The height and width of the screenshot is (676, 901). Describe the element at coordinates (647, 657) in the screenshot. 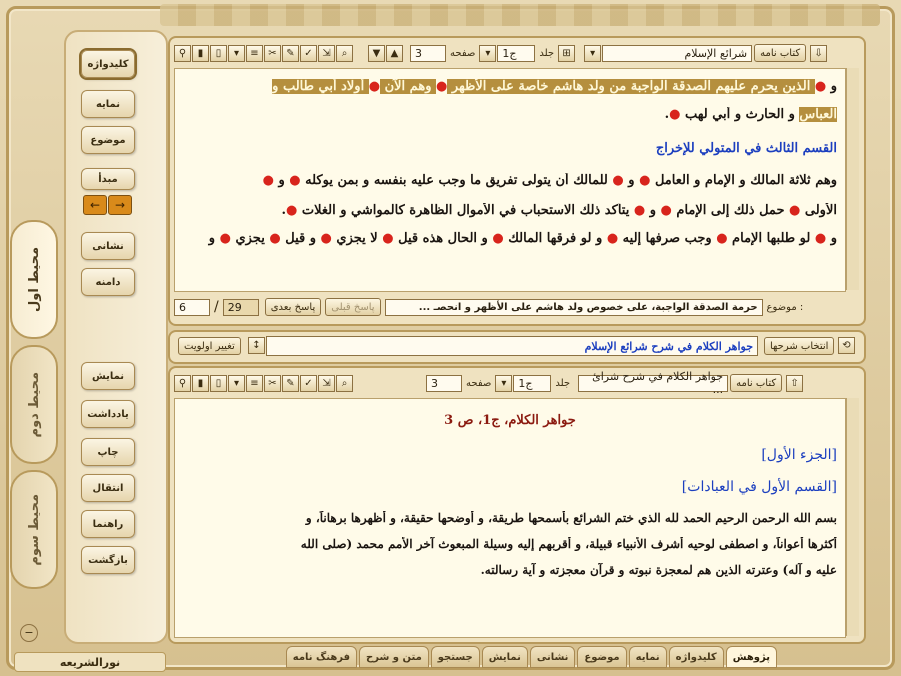

I see `tab-index: نمایه` at that location.